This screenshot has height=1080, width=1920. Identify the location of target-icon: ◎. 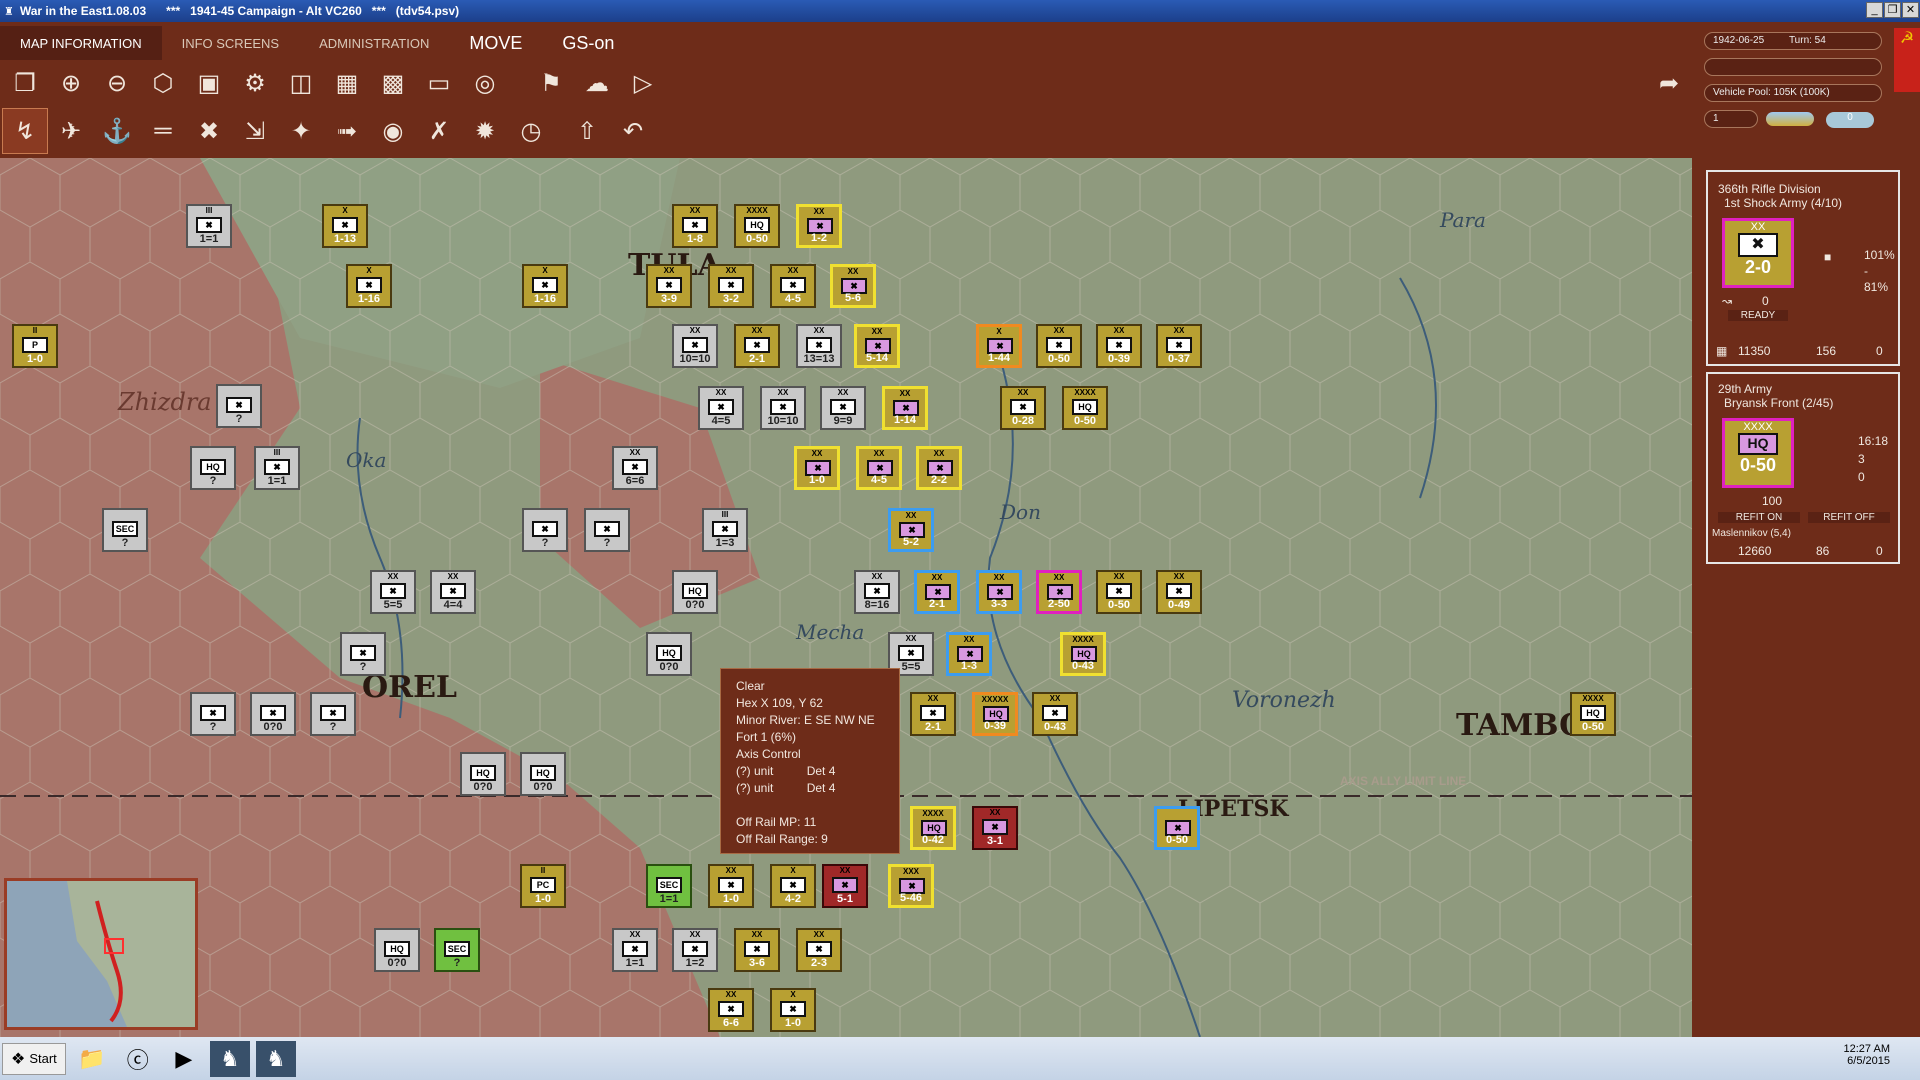
(485, 83).